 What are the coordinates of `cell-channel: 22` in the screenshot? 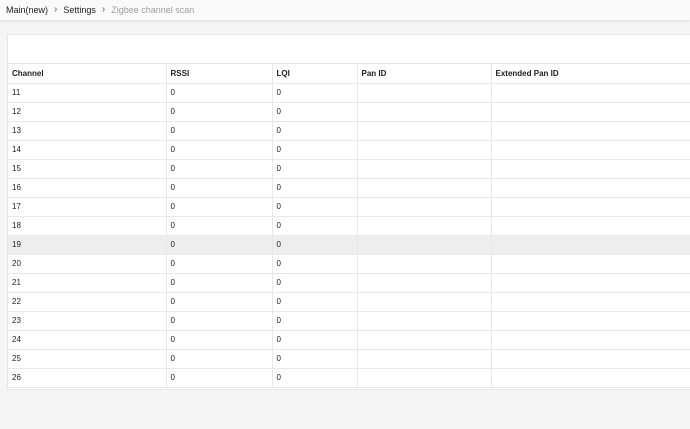 It's located at (87, 302).